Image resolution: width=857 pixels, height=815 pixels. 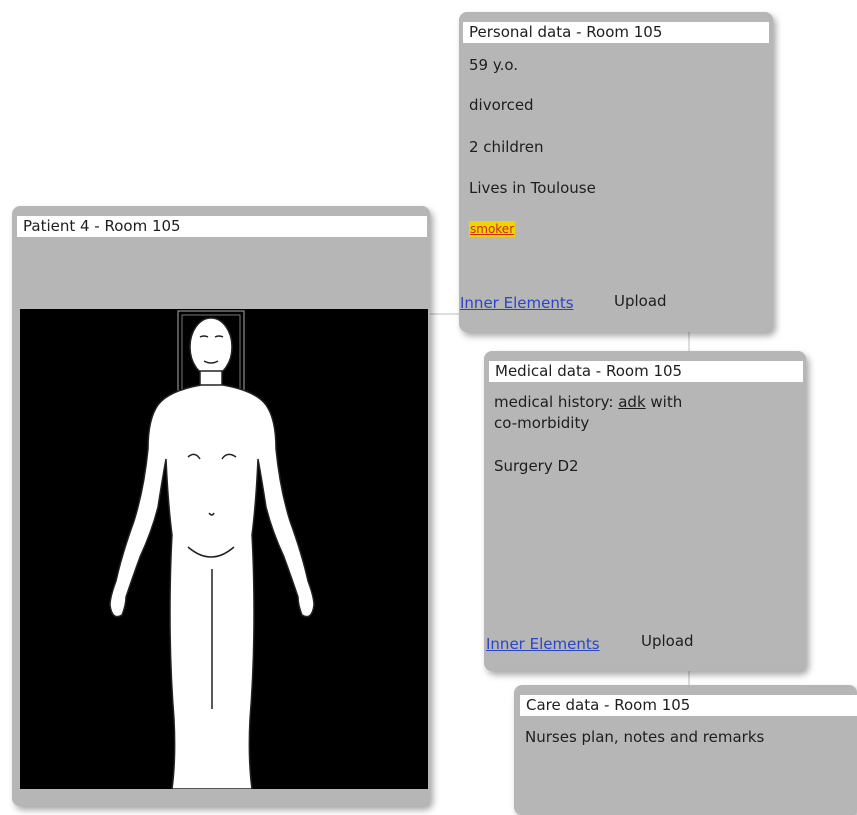 What do you see at coordinates (556, 402) in the screenshot?
I see `medical-history-prefix: medical history:` at bounding box center [556, 402].